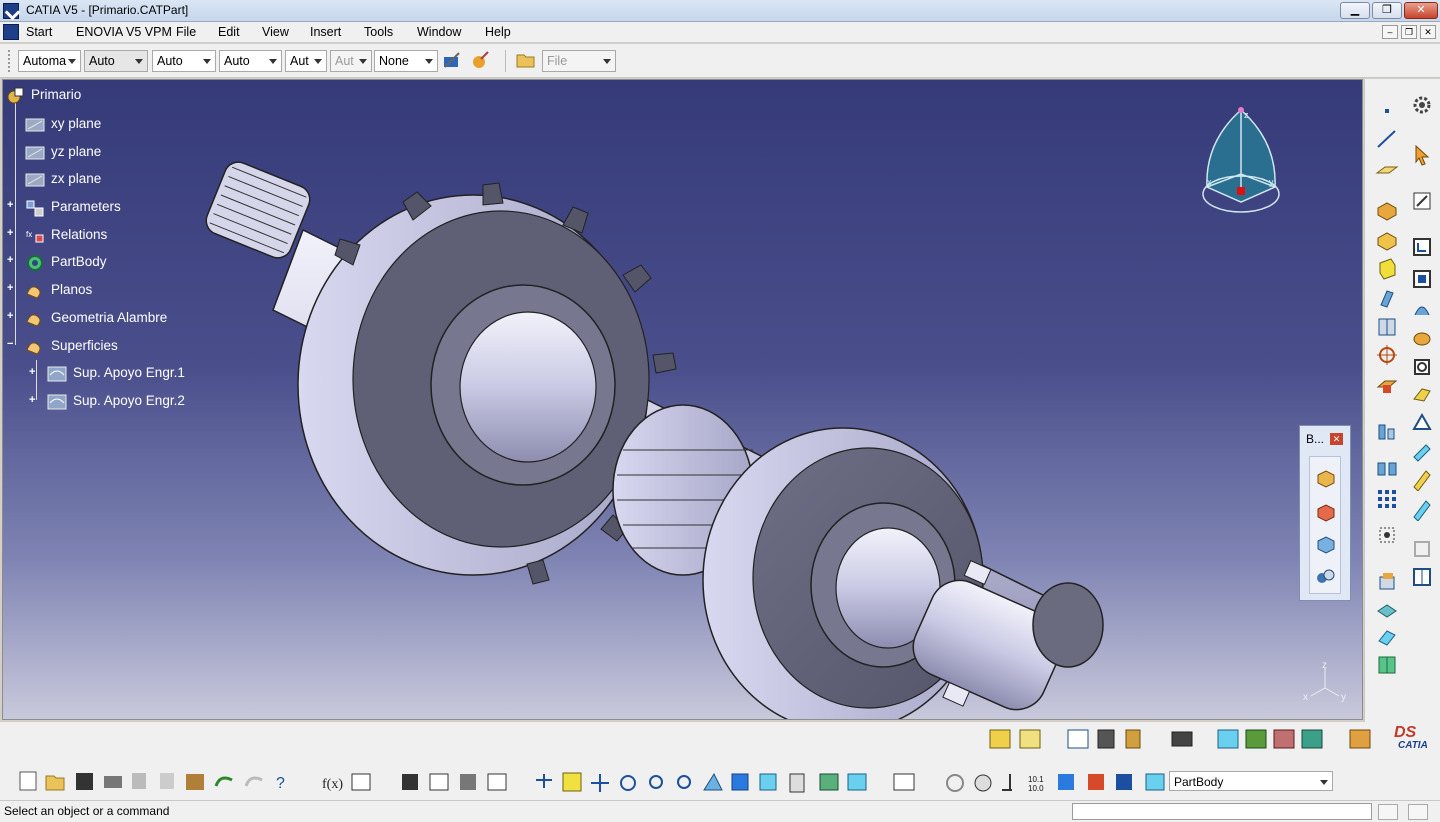  I want to click on floating-toolbar-close: ✕, so click(1336, 439).